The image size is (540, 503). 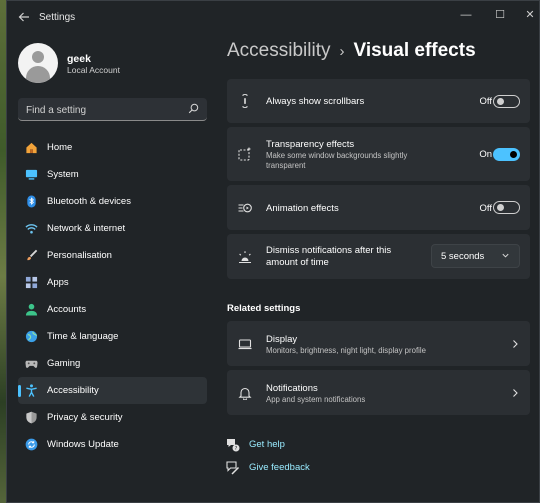 I want to click on search-icon, so click(x=193, y=108).